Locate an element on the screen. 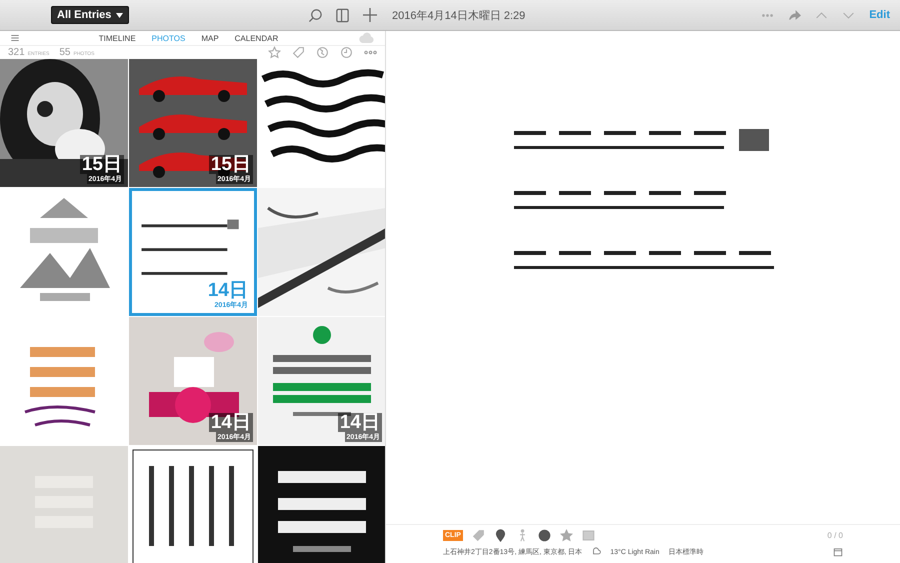  calendar-button is located at coordinates (838, 552).